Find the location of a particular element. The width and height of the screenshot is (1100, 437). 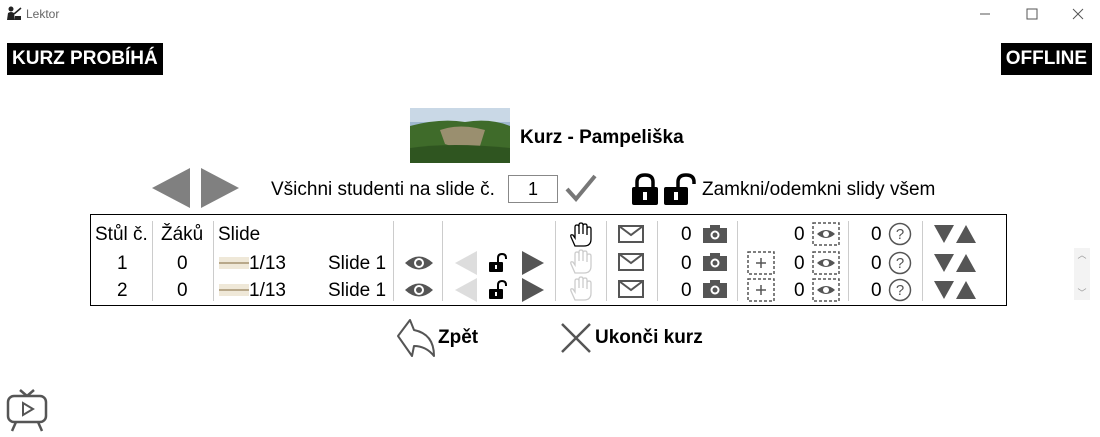

end-course-button: Ukonči kurz is located at coordinates (631, 338).